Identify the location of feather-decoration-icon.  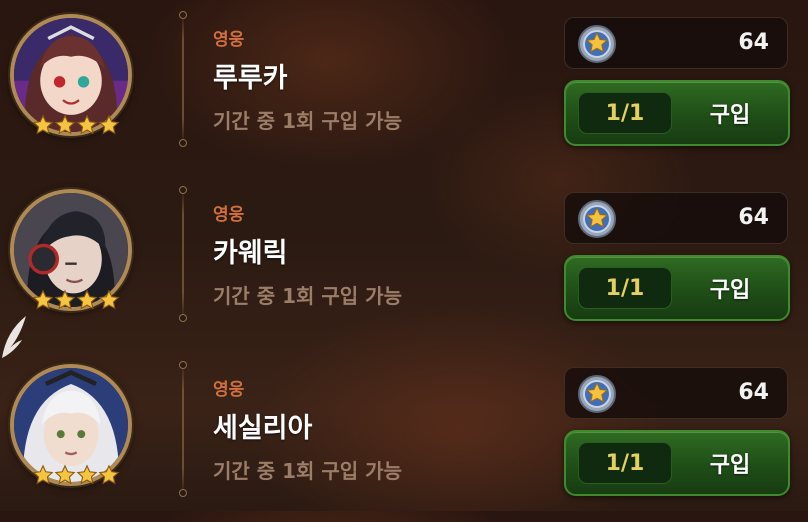
(14, 337).